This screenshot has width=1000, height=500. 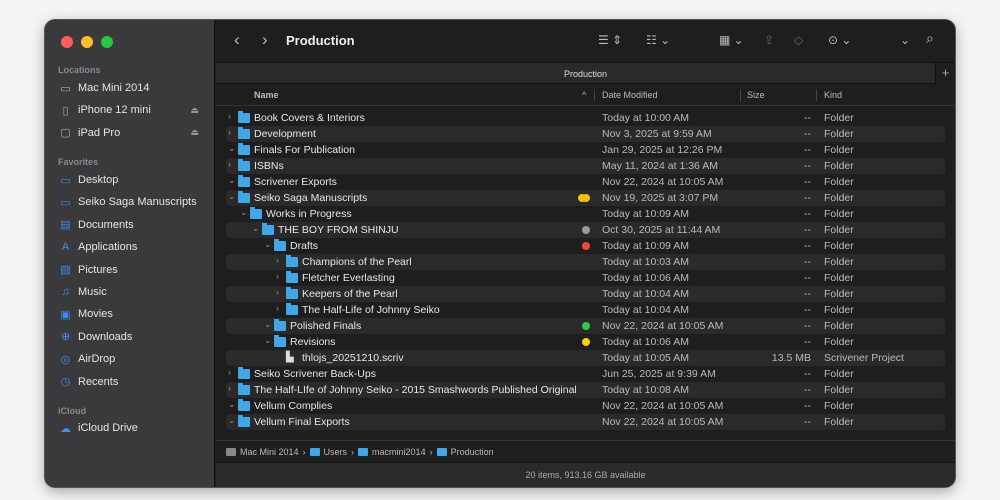 What do you see at coordinates (798, 40) in the screenshot?
I see `tag-icon: ◇` at bounding box center [798, 40].